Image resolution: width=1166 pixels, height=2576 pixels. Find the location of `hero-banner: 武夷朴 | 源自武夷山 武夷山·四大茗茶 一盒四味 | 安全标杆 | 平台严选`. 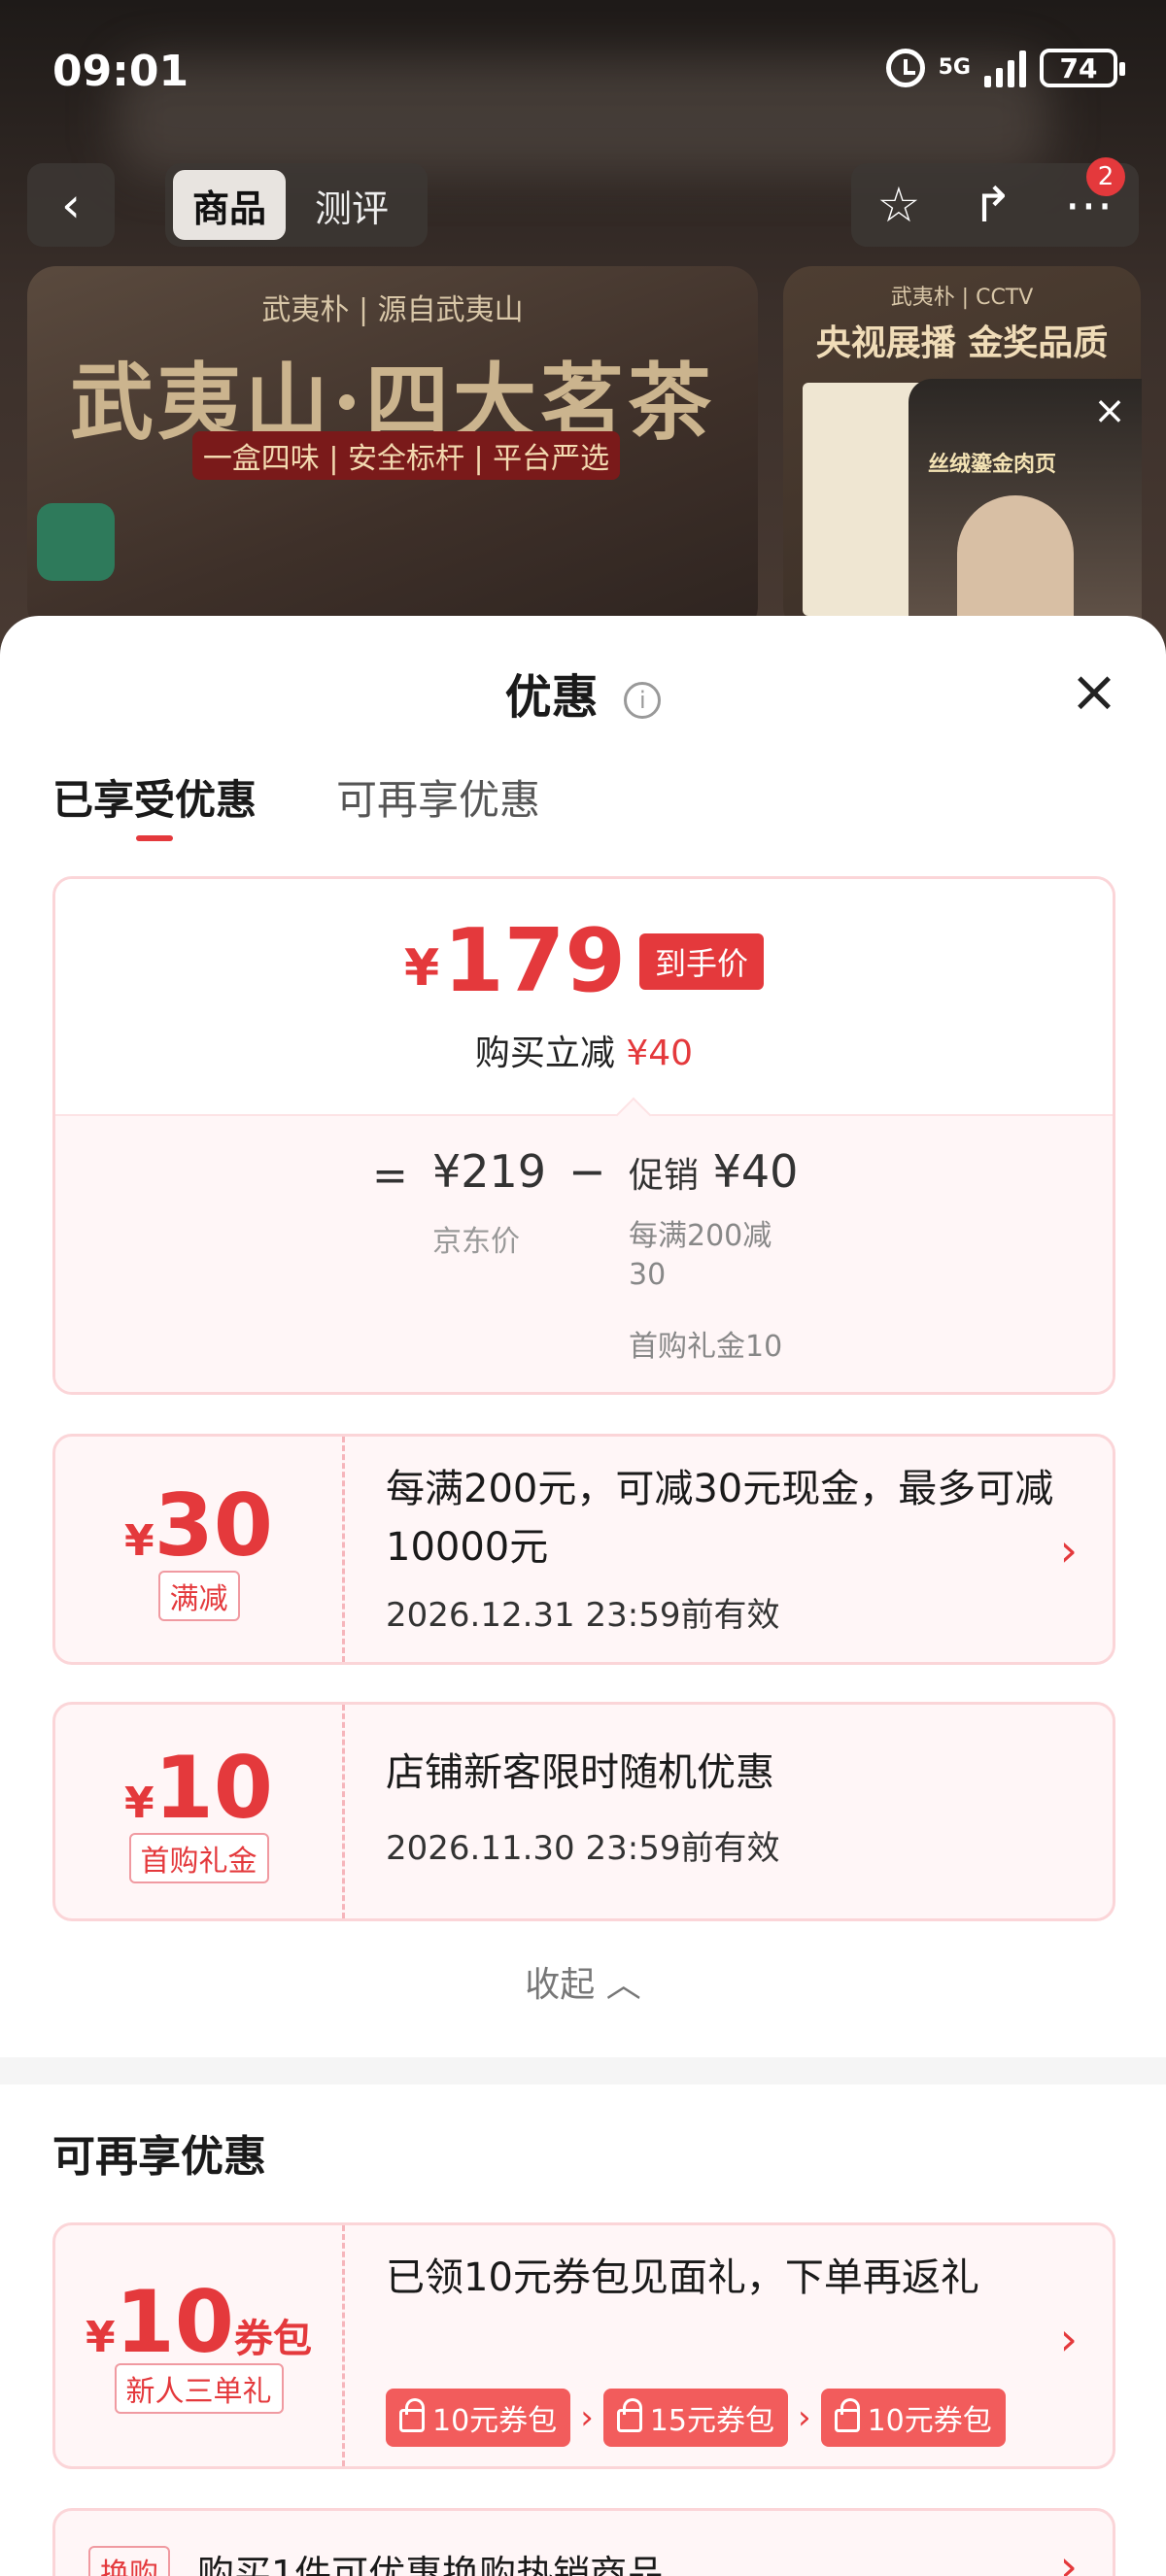

hero-banner: 武夷朴 | 源自武夷山 武夷山·四大茗茶 一盒四味 | 安全标杆 | 平台严选 is located at coordinates (392, 450).